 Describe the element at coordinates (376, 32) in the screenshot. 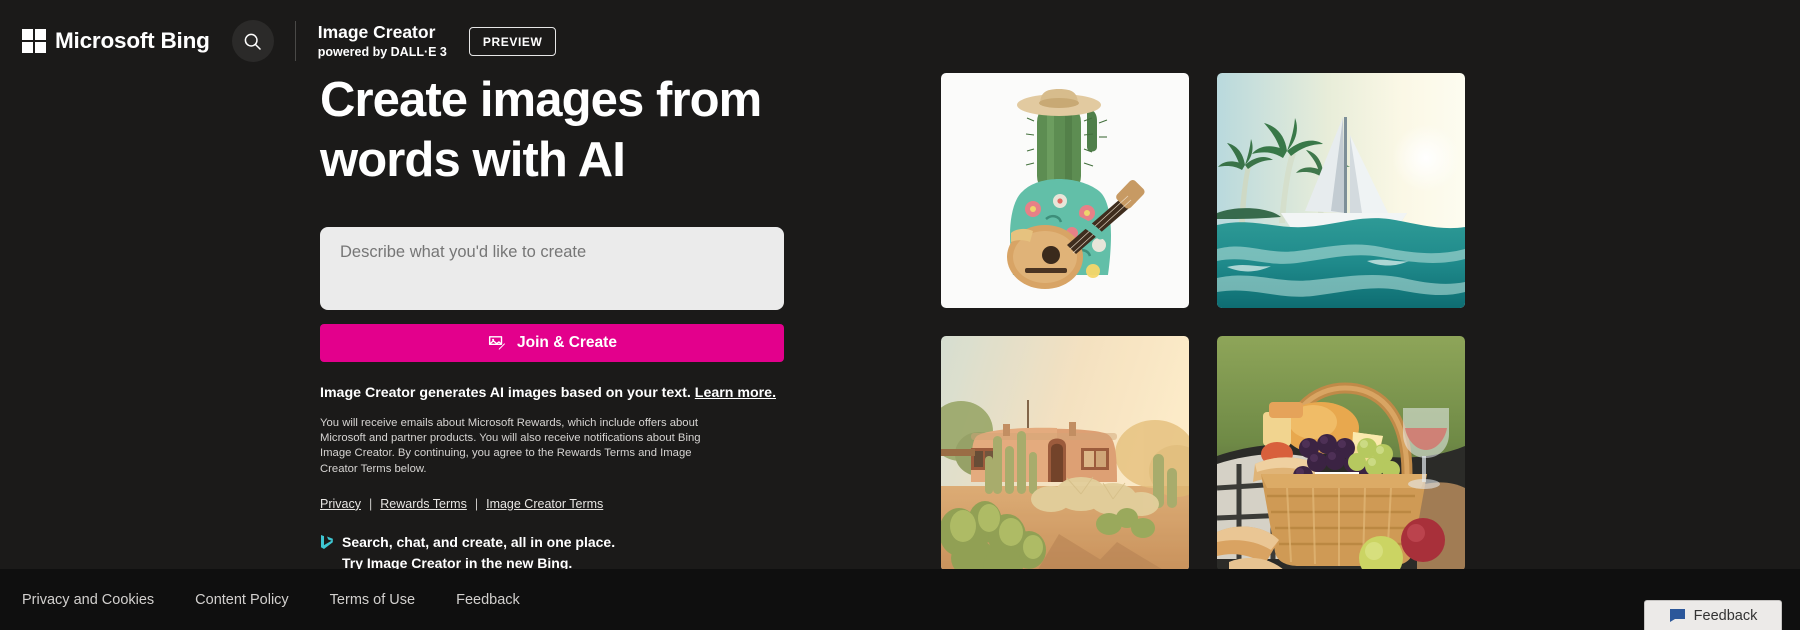

I see `page-title: Image Creator` at that location.